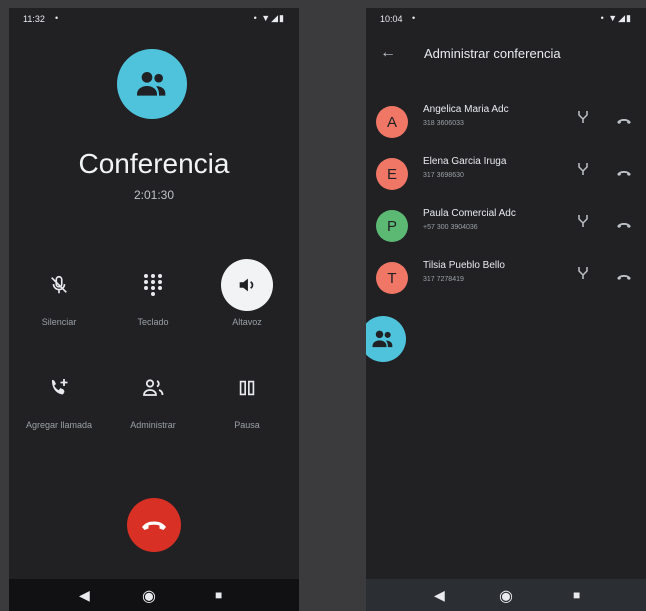 The width and height of the screenshot is (646, 611). What do you see at coordinates (153, 322) in the screenshot?
I see `keypad-label: Teclado` at bounding box center [153, 322].